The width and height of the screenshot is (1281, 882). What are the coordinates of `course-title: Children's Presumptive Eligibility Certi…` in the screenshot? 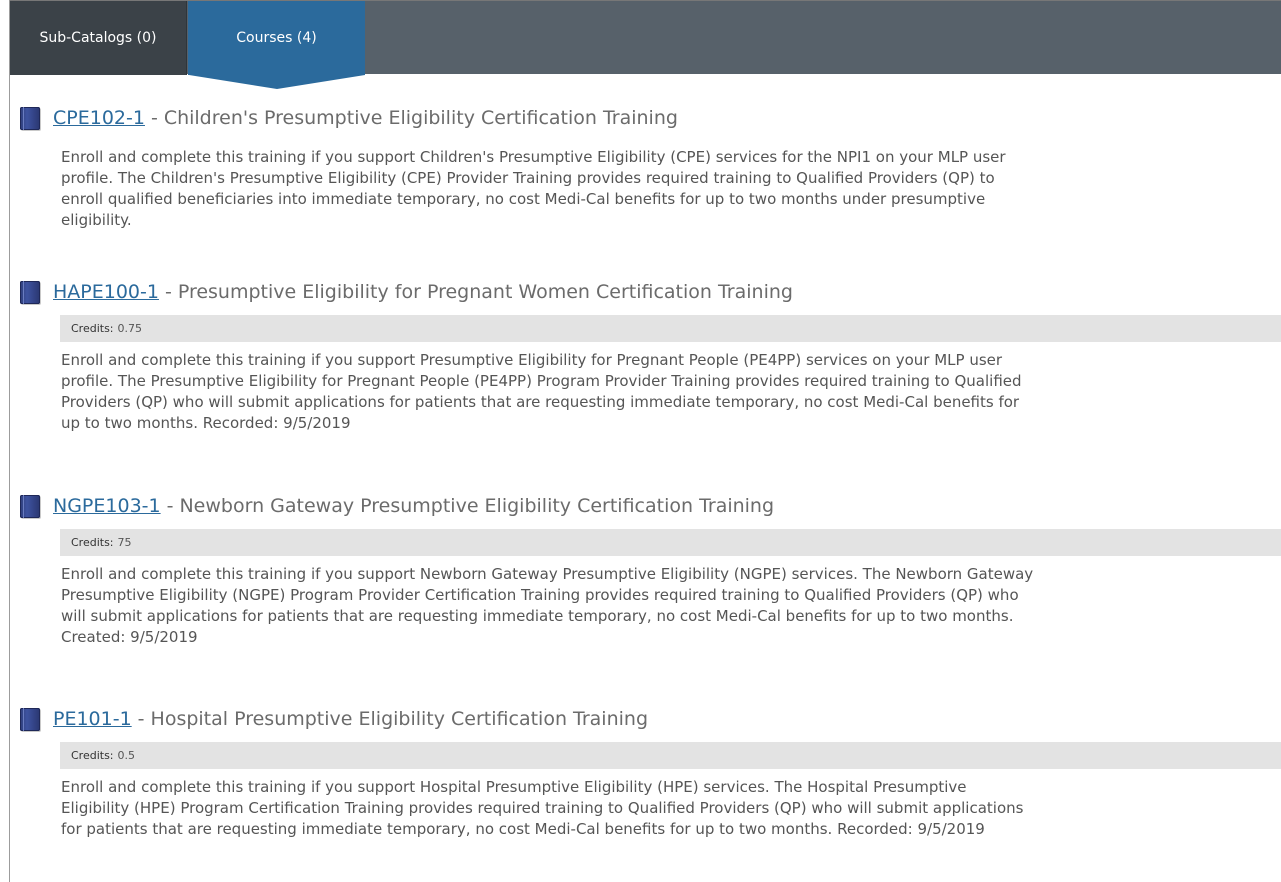 It's located at (420, 118).